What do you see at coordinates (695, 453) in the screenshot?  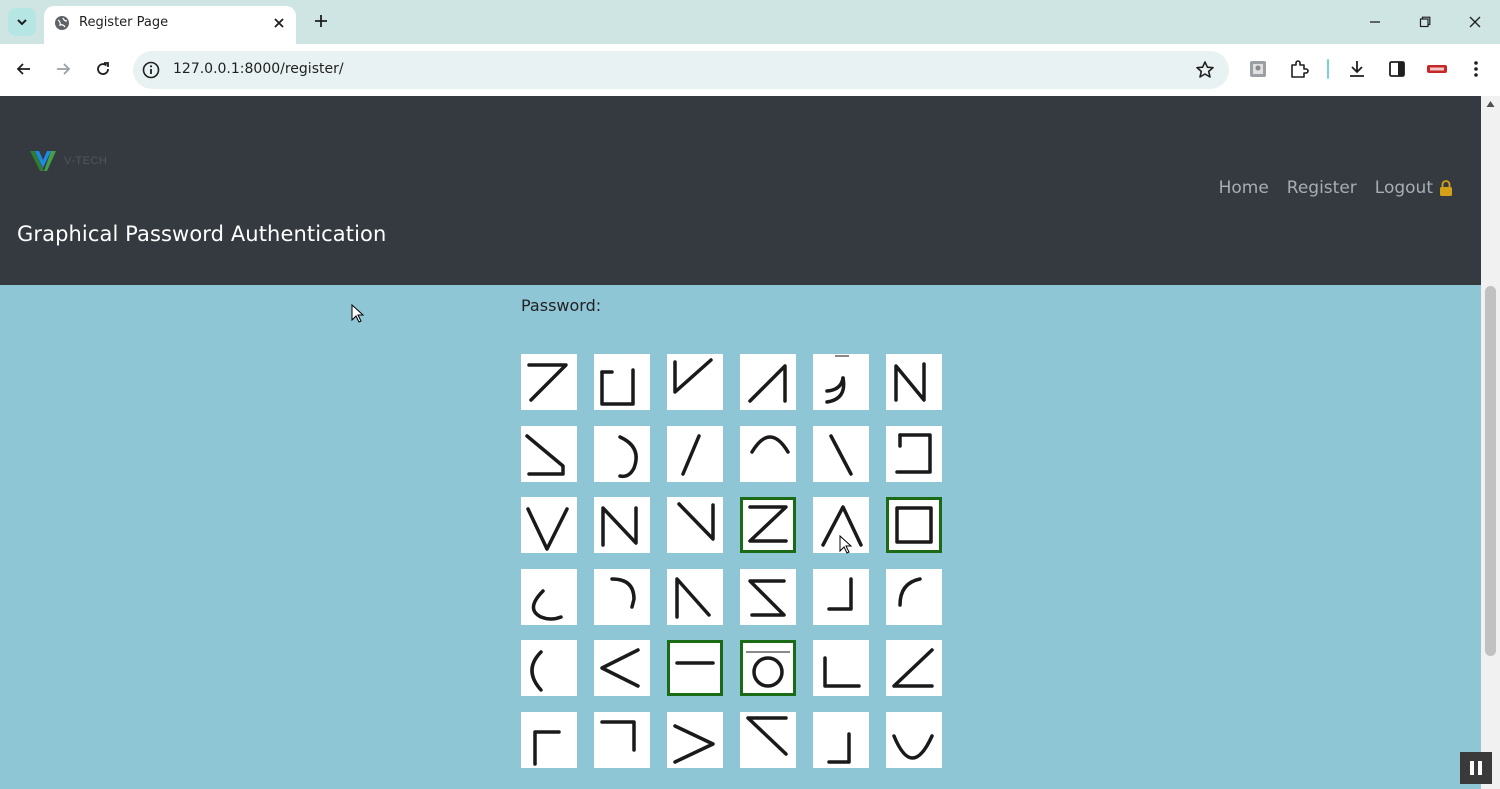 I see `password-image-slash` at bounding box center [695, 453].